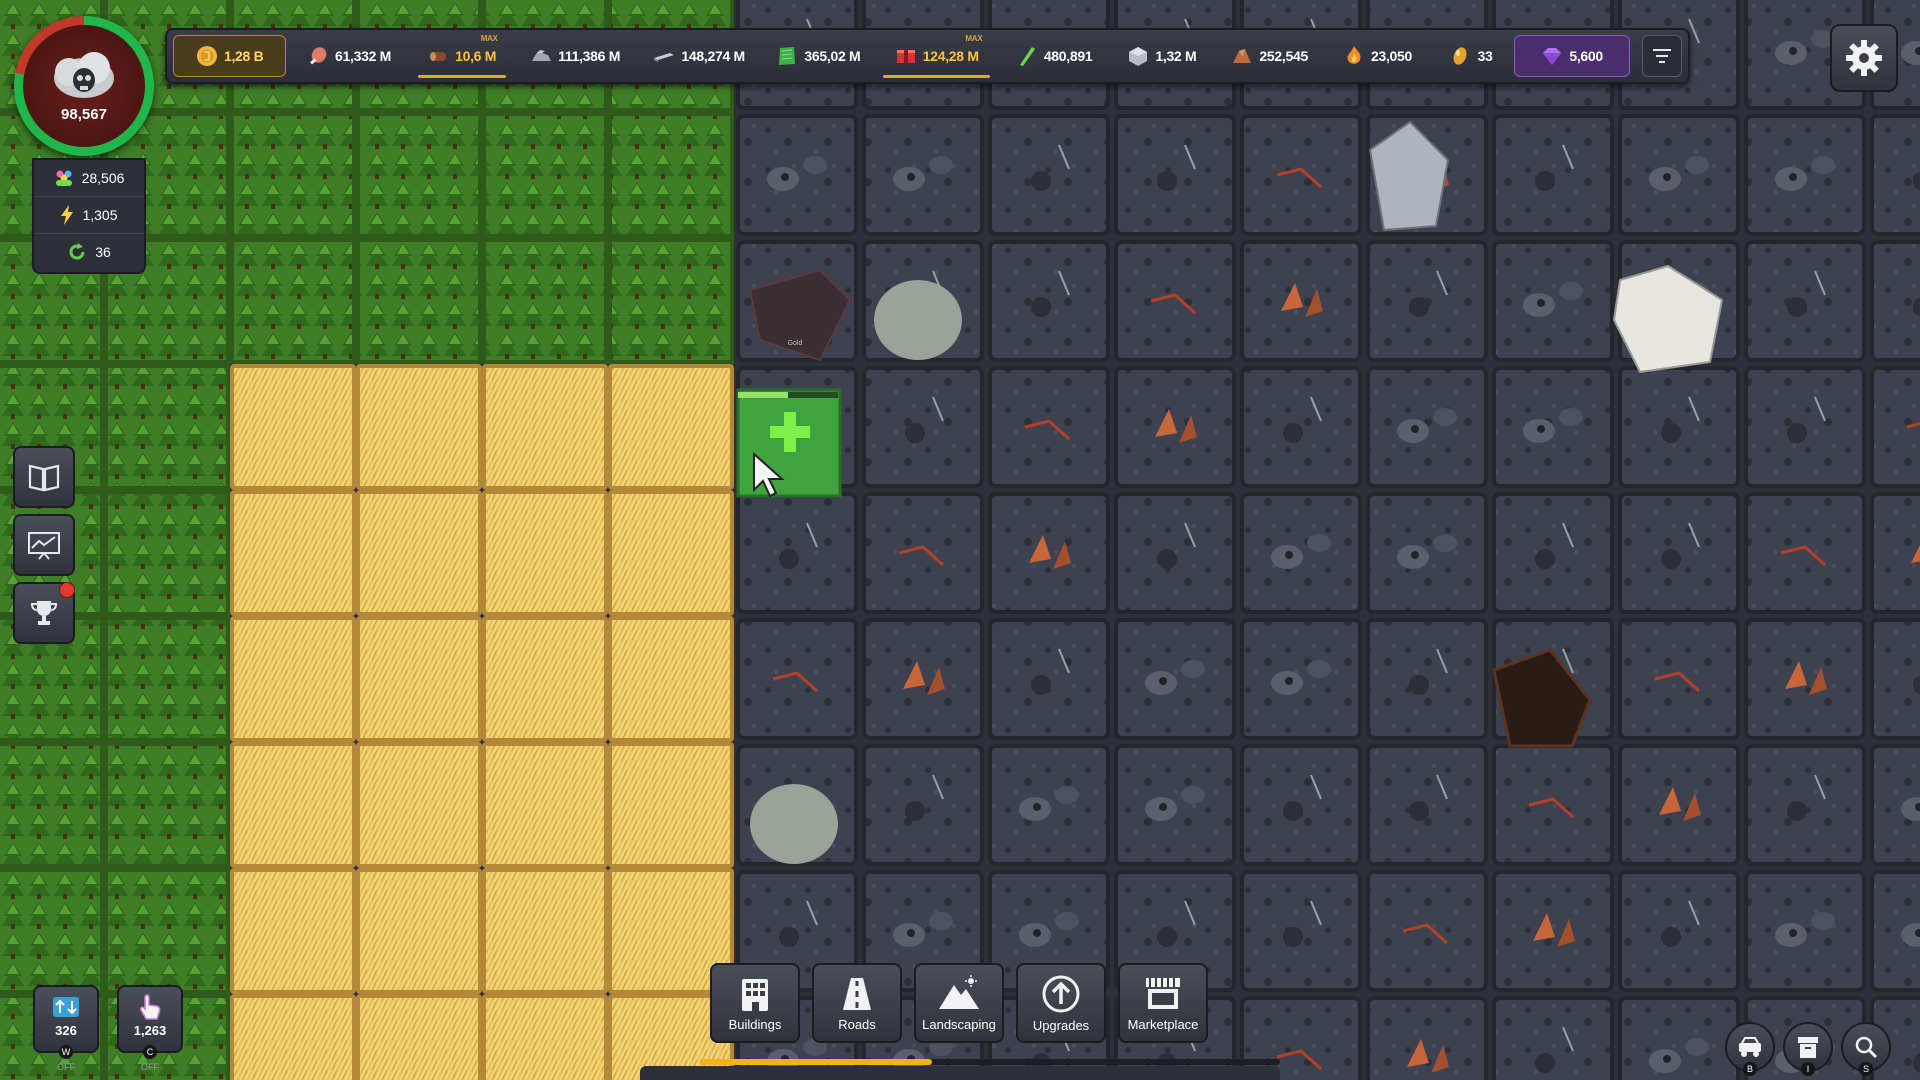 This screenshot has height=1080, width=1920. I want to click on stat-workers-value: 28,506, so click(103, 178).